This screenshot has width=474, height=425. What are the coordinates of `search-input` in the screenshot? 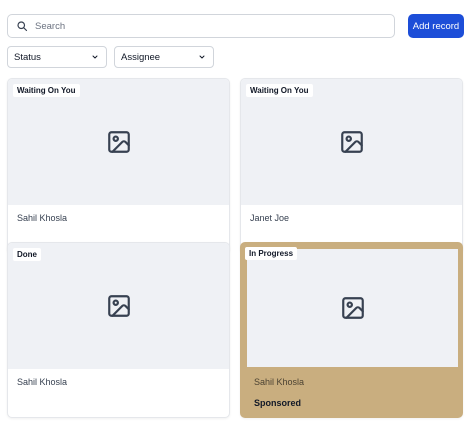 It's located at (200, 26).